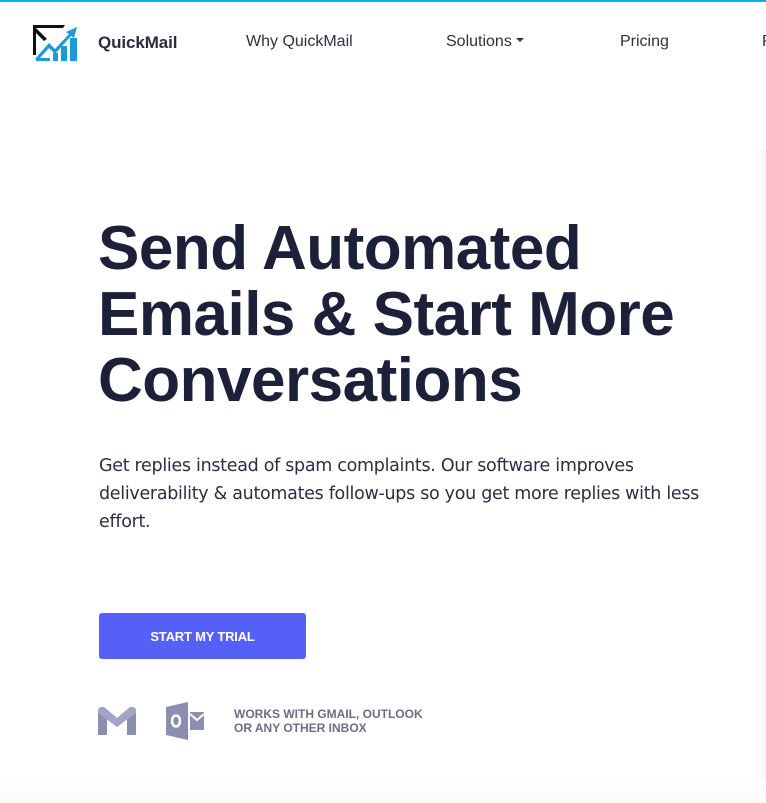 This screenshot has width=766, height=803. Describe the element at coordinates (185, 721) in the screenshot. I see `outlook-icon` at that location.